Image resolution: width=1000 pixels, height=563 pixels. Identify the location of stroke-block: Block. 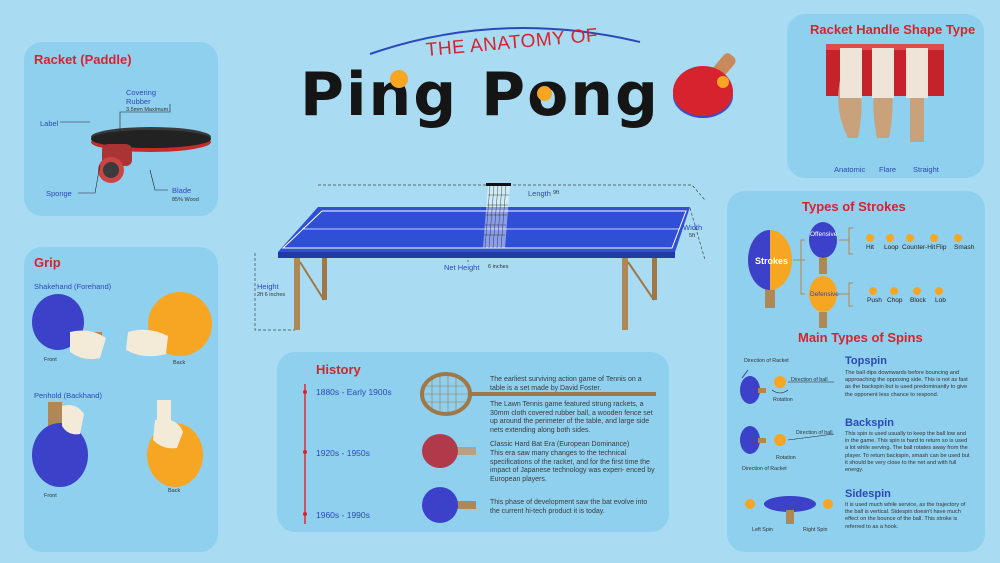
(918, 300).